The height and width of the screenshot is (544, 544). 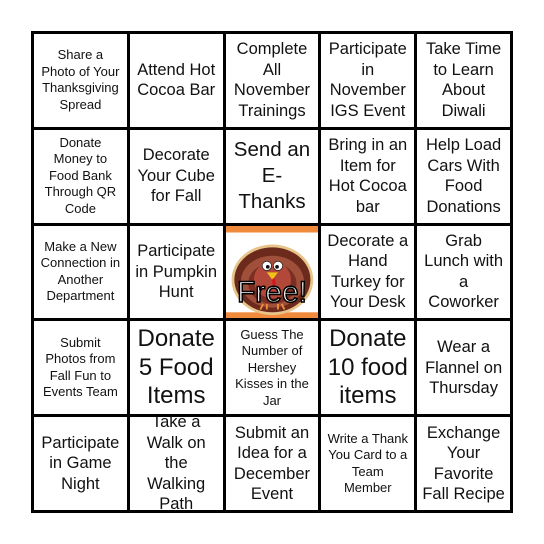 I want to click on cell-text: Submit an Idea for a December Event, so click(x=272, y=463).